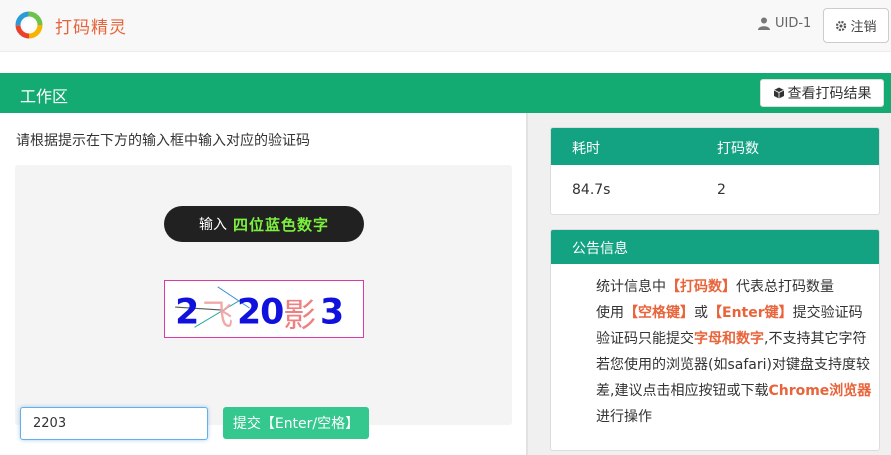 Image resolution: width=891 pixels, height=455 pixels. What do you see at coordinates (586, 149) in the screenshot?
I see `stats-header-time: 耗时` at bounding box center [586, 149].